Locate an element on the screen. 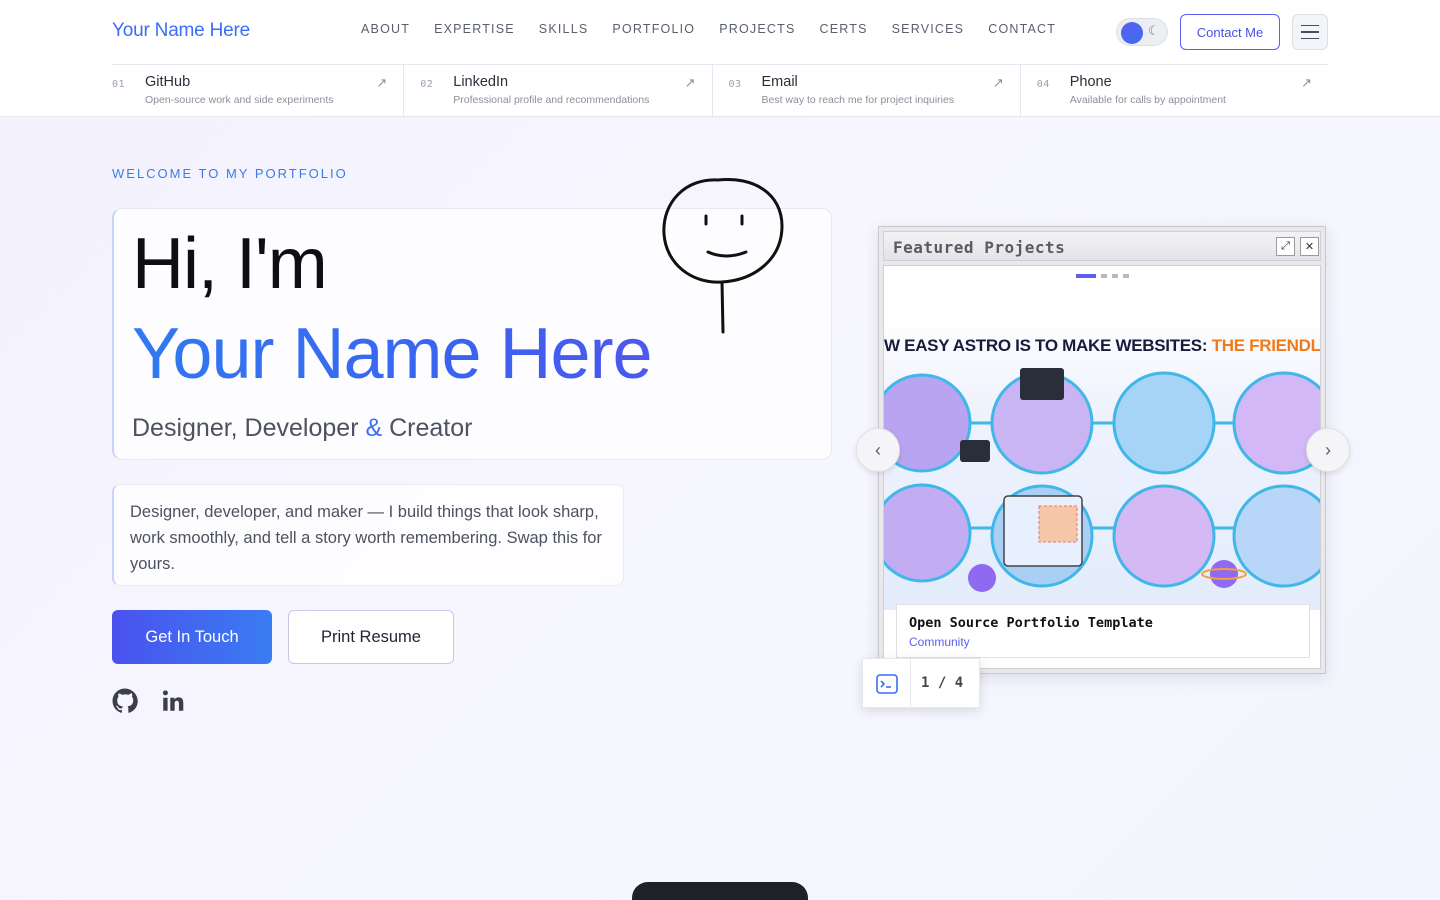 This screenshot has height=900, width=1440. link-description: Professional profile and recommendations is located at coordinates (551, 100).